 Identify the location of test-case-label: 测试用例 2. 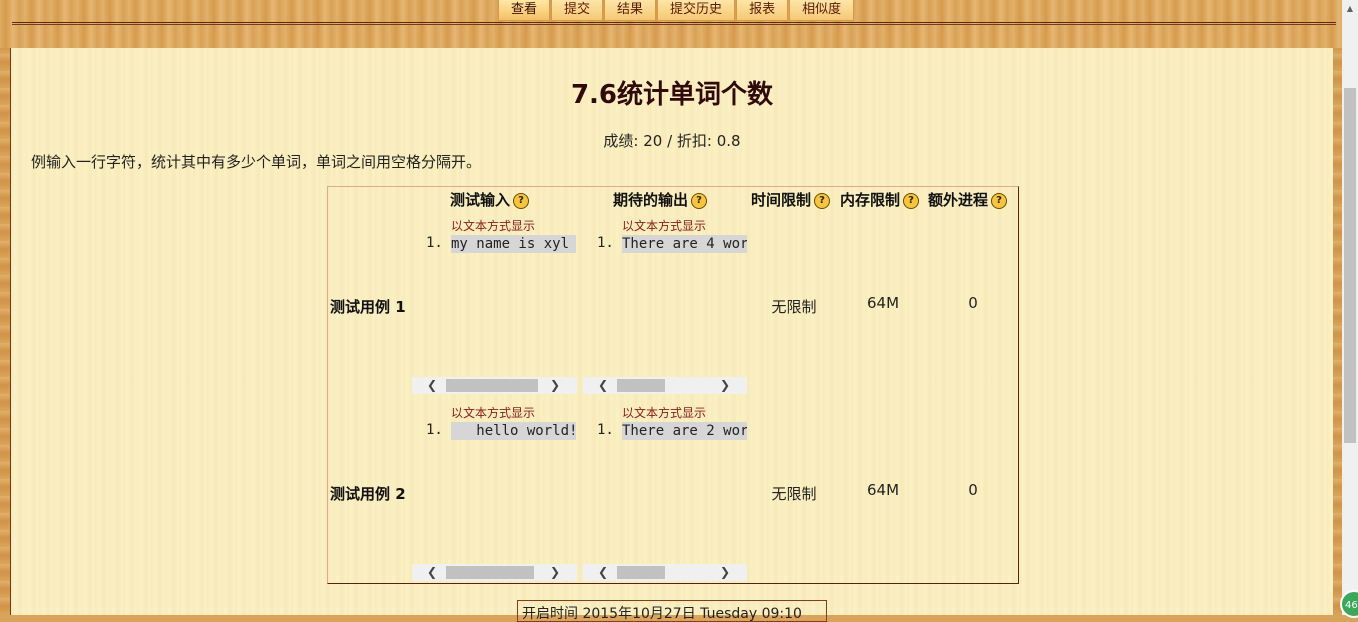
(368, 494).